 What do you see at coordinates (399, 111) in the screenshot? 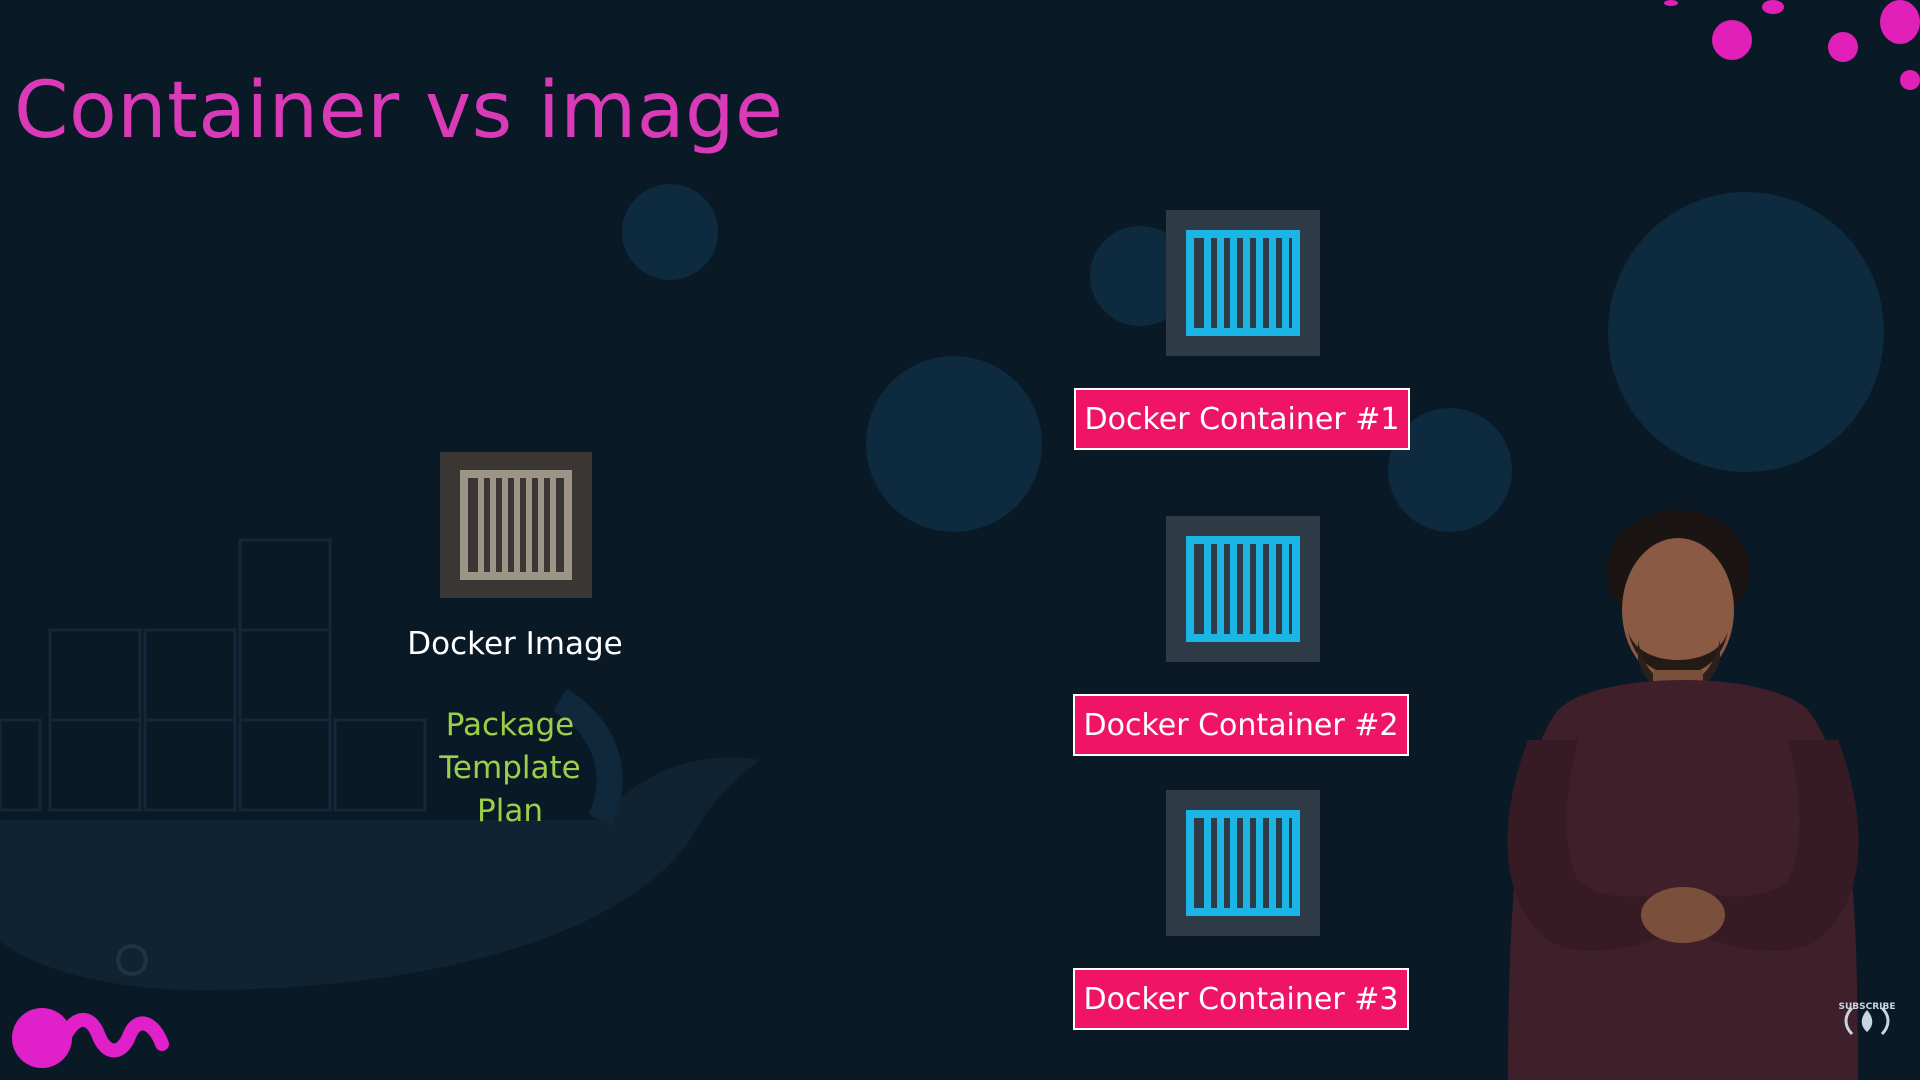
I see `slide-title: Container vs image` at bounding box center [399, 111].